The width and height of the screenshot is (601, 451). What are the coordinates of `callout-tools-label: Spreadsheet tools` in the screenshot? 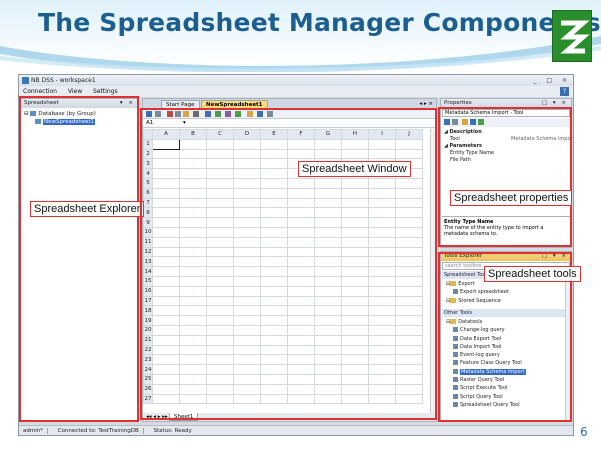 It's located at (532, 274).